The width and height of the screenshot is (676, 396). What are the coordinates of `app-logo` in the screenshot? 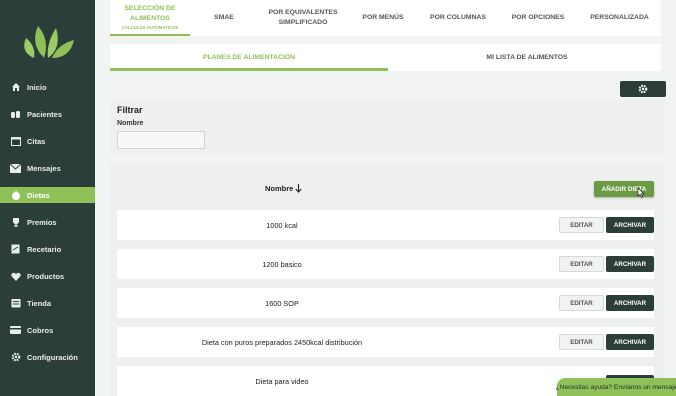 It's located at (49, 42).